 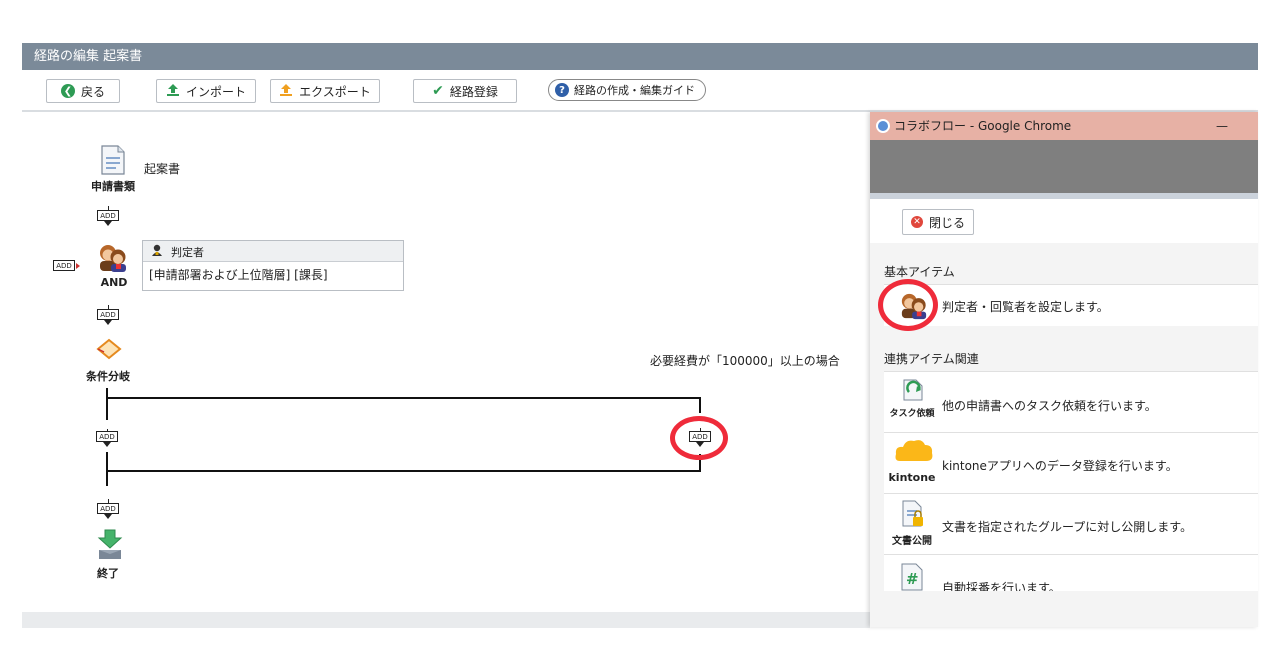 I want to click on window-title: 経路の編集 起案書, so click(x=640, y=56).